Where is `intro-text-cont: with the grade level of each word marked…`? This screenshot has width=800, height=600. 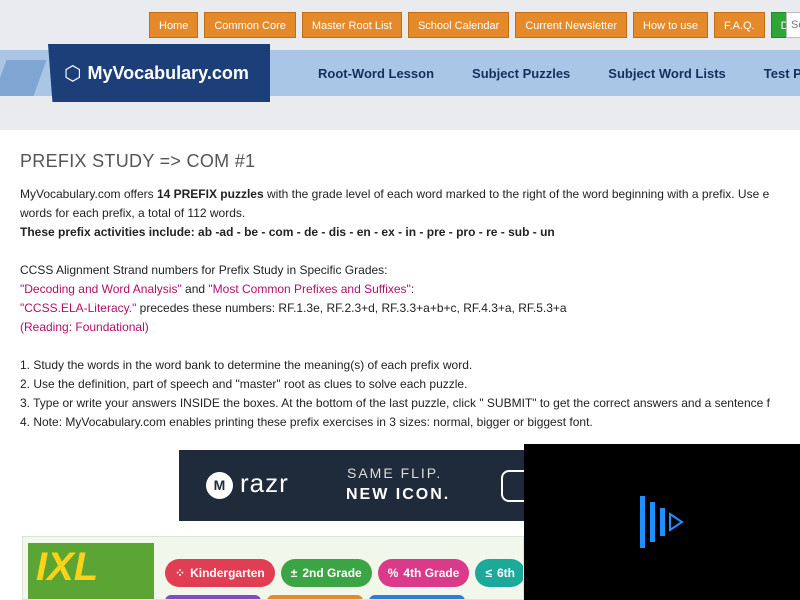
intro-text-cont: with the grade level of each word marked… is located at coordinates (516, 194).